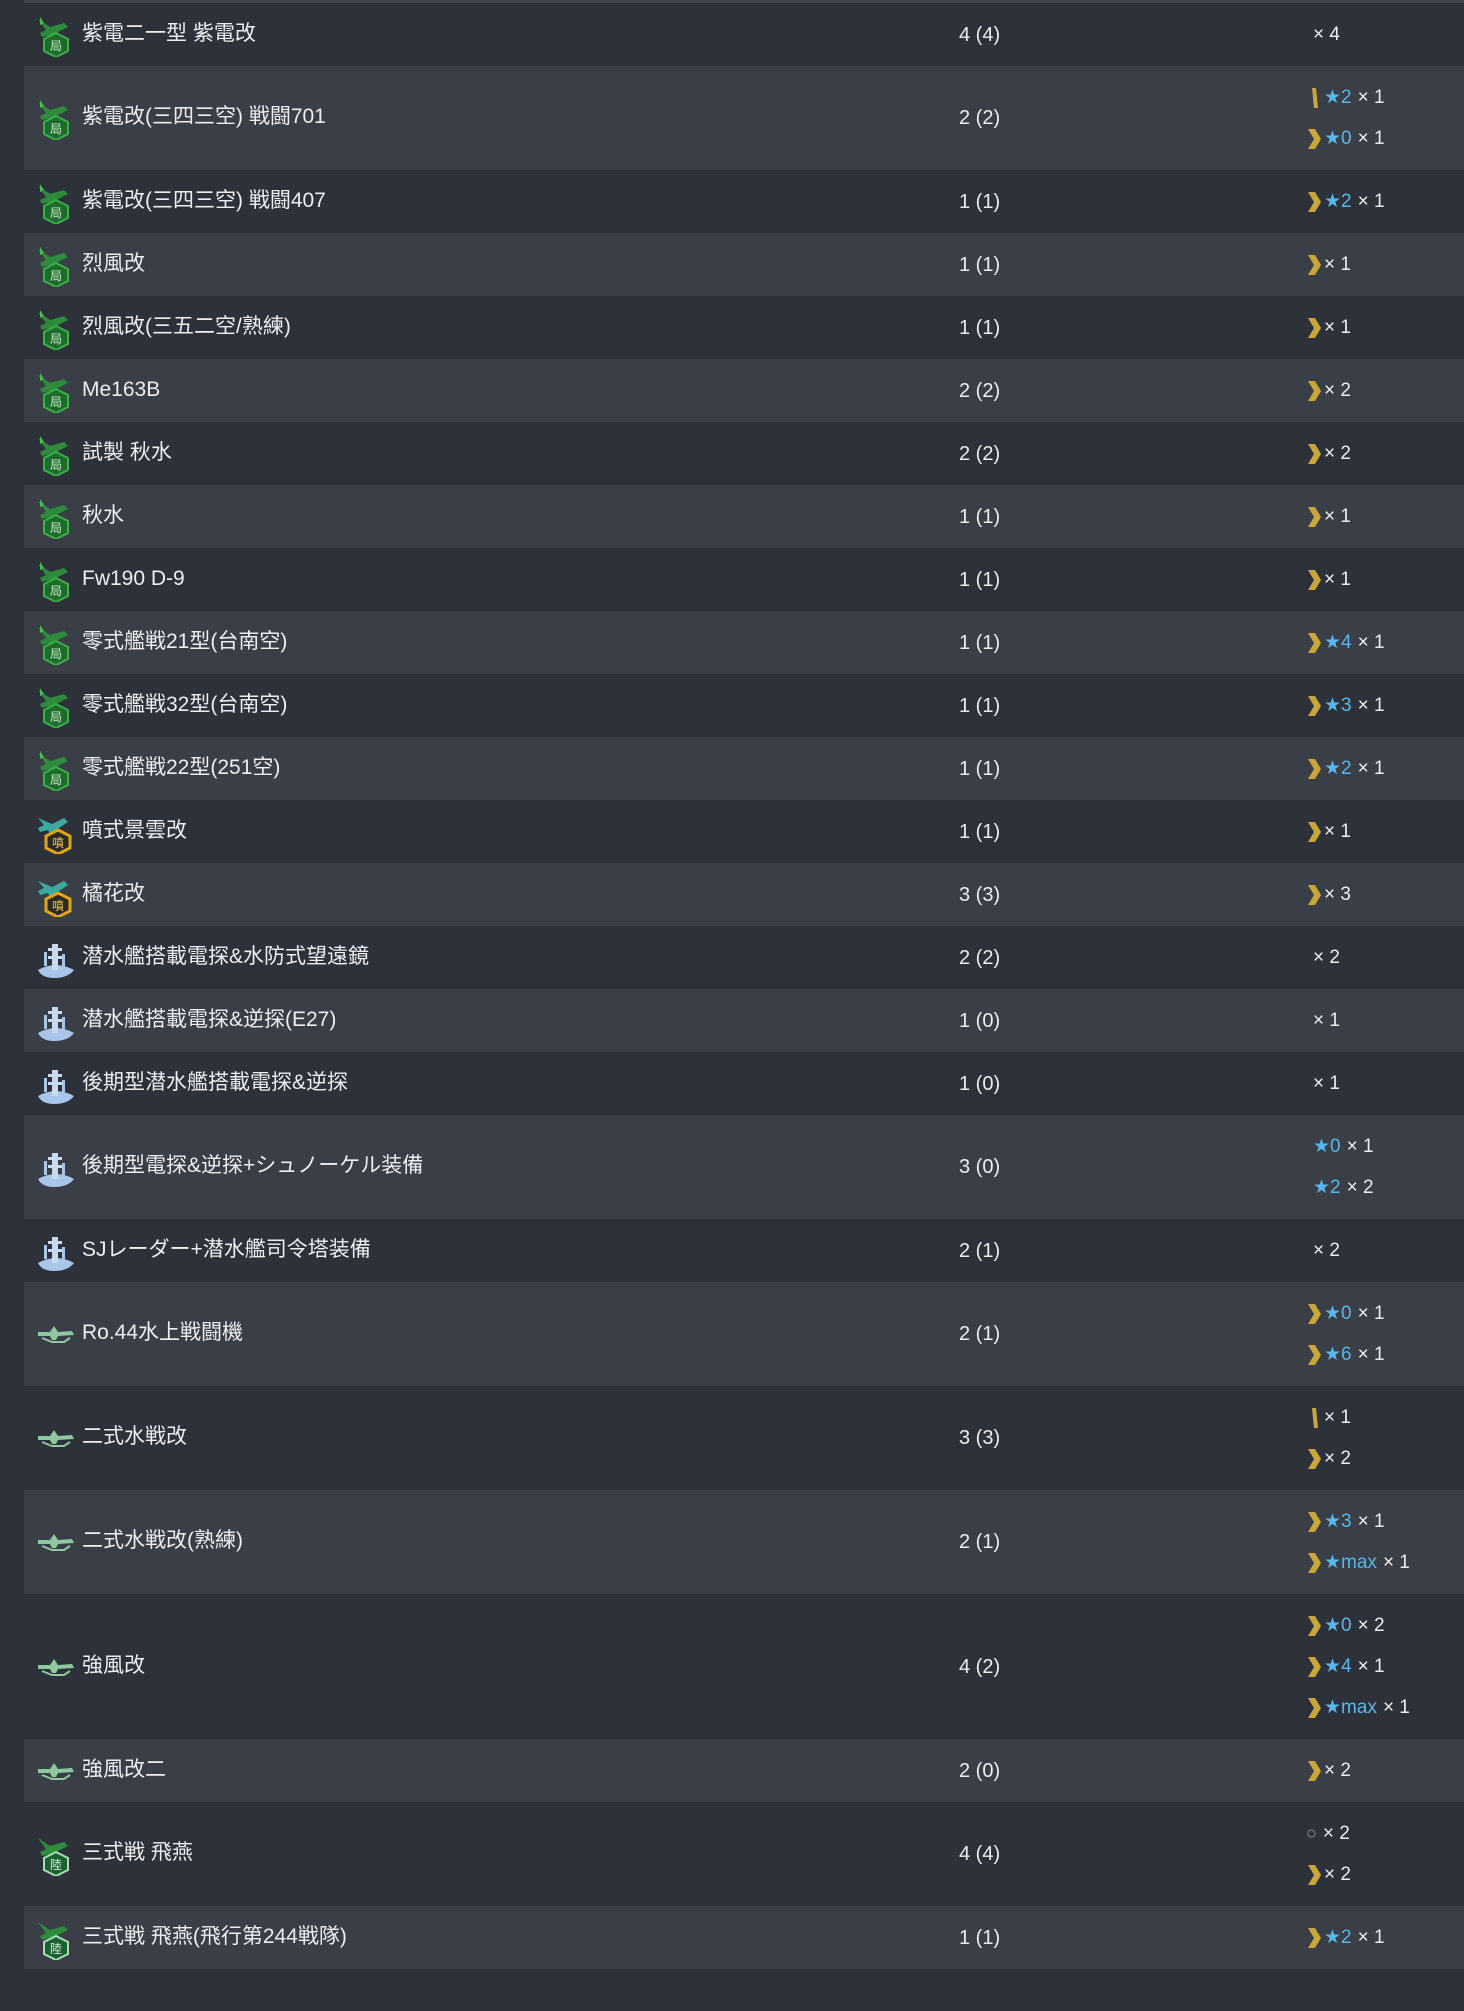 This screenshot has width=1464, height=2011. I want to click on equipment-name: 零式艦戦22型(251空), so click(181, 767).